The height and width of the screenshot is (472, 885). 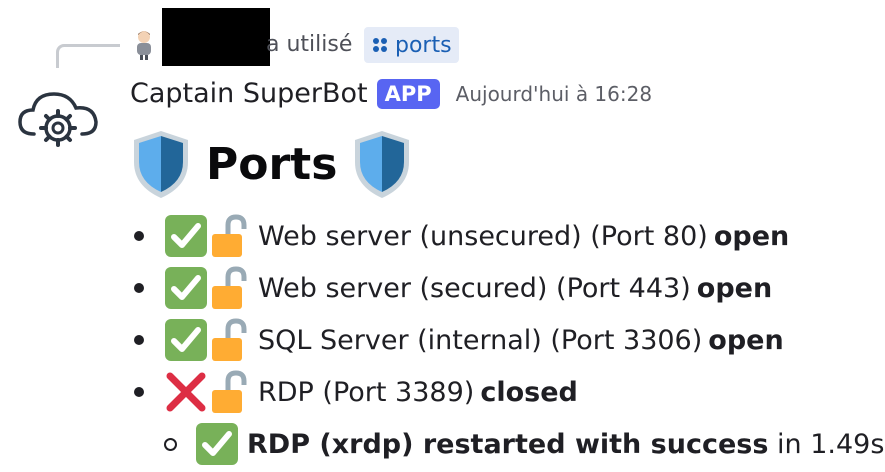 I want to click on list-item: Web server (secured) (Port 443) open, so click(x=507, y=288).